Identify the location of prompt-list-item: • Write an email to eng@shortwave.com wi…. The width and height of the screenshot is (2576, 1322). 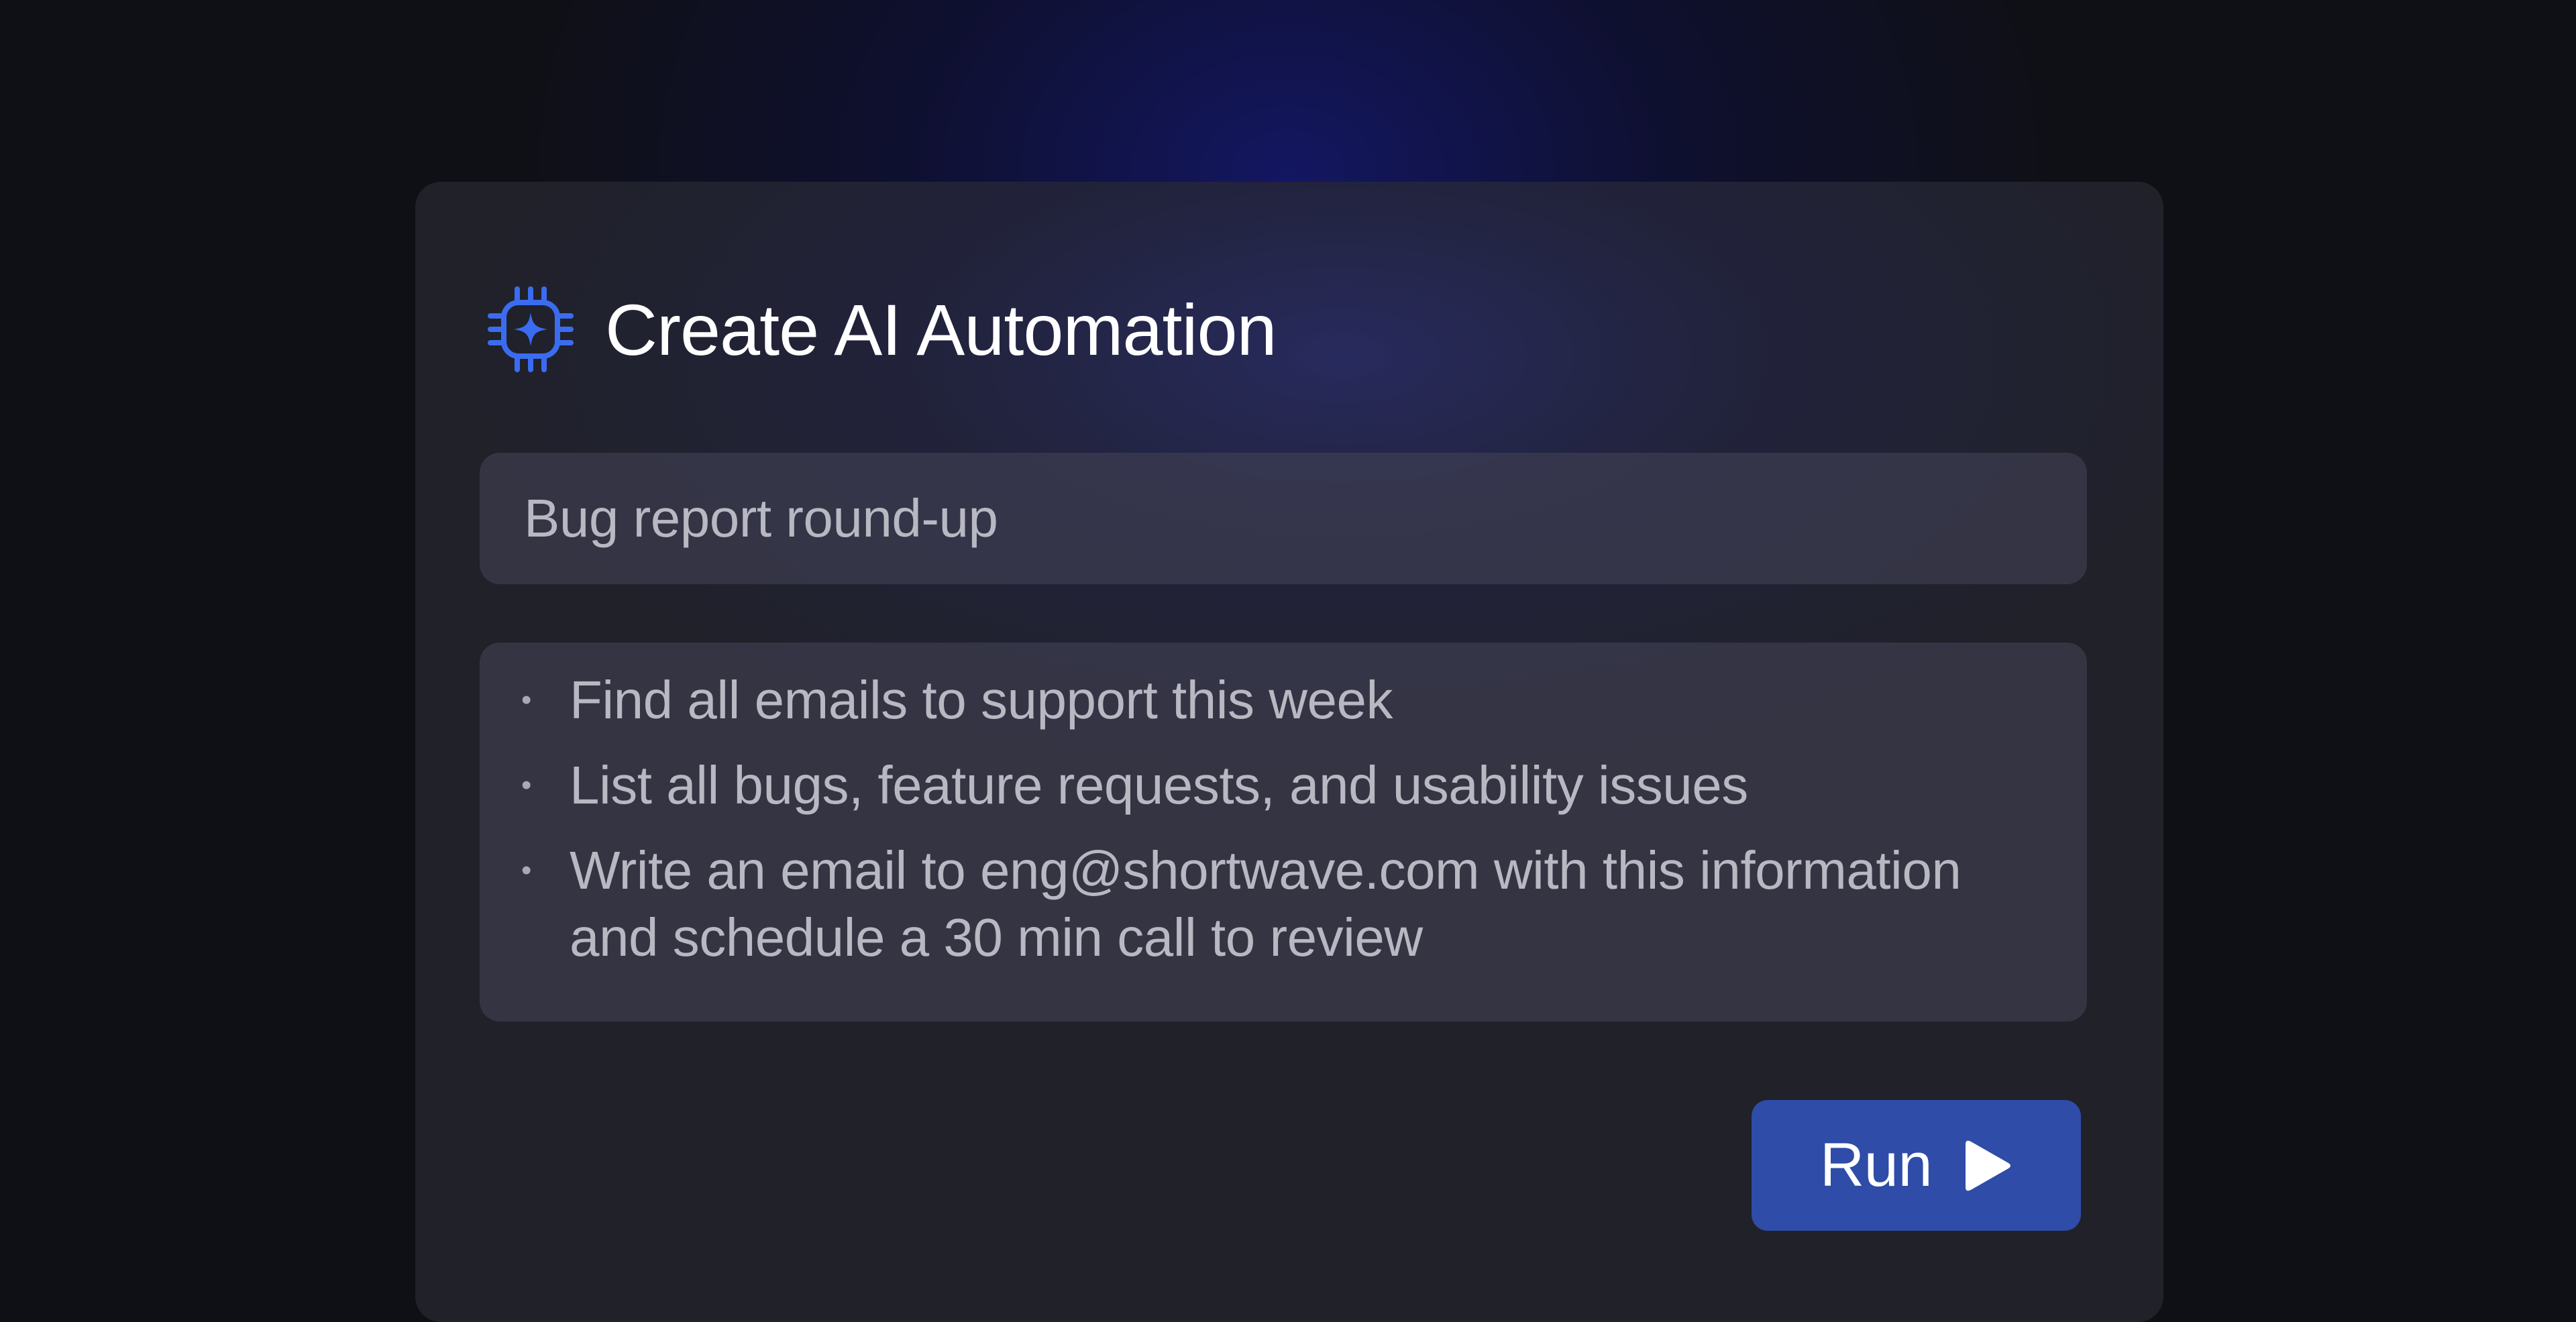
(1263, 904).